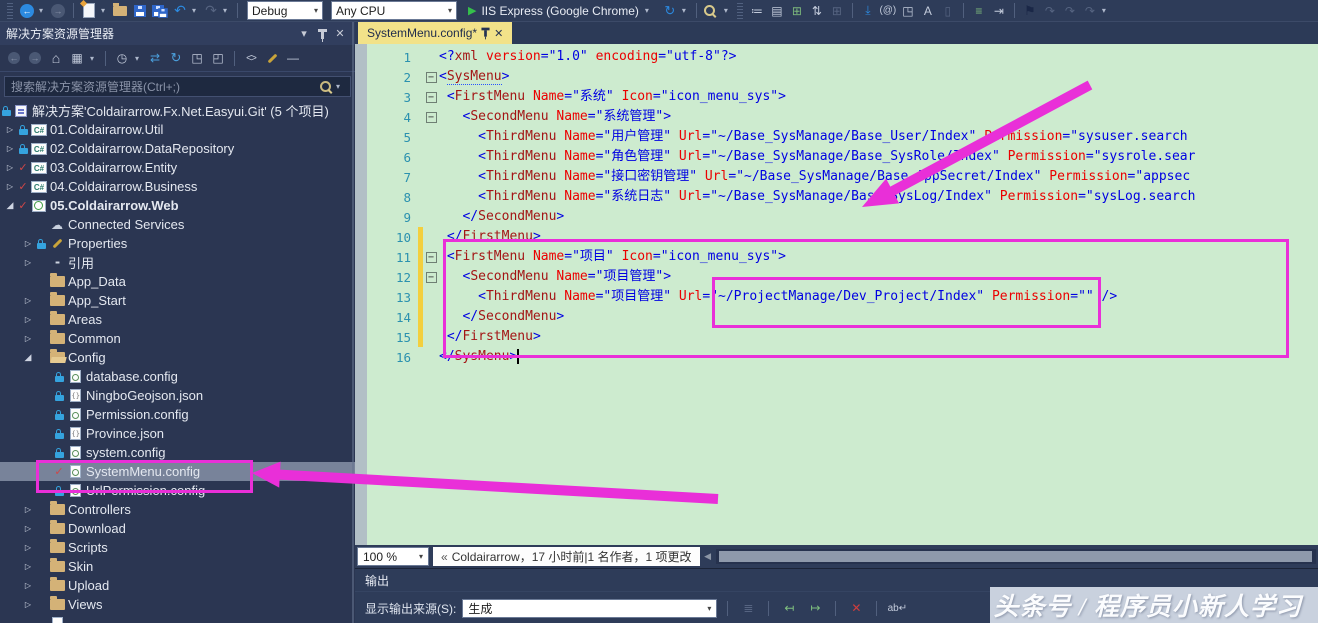  I want to click on save-icon, so click(140, 11).